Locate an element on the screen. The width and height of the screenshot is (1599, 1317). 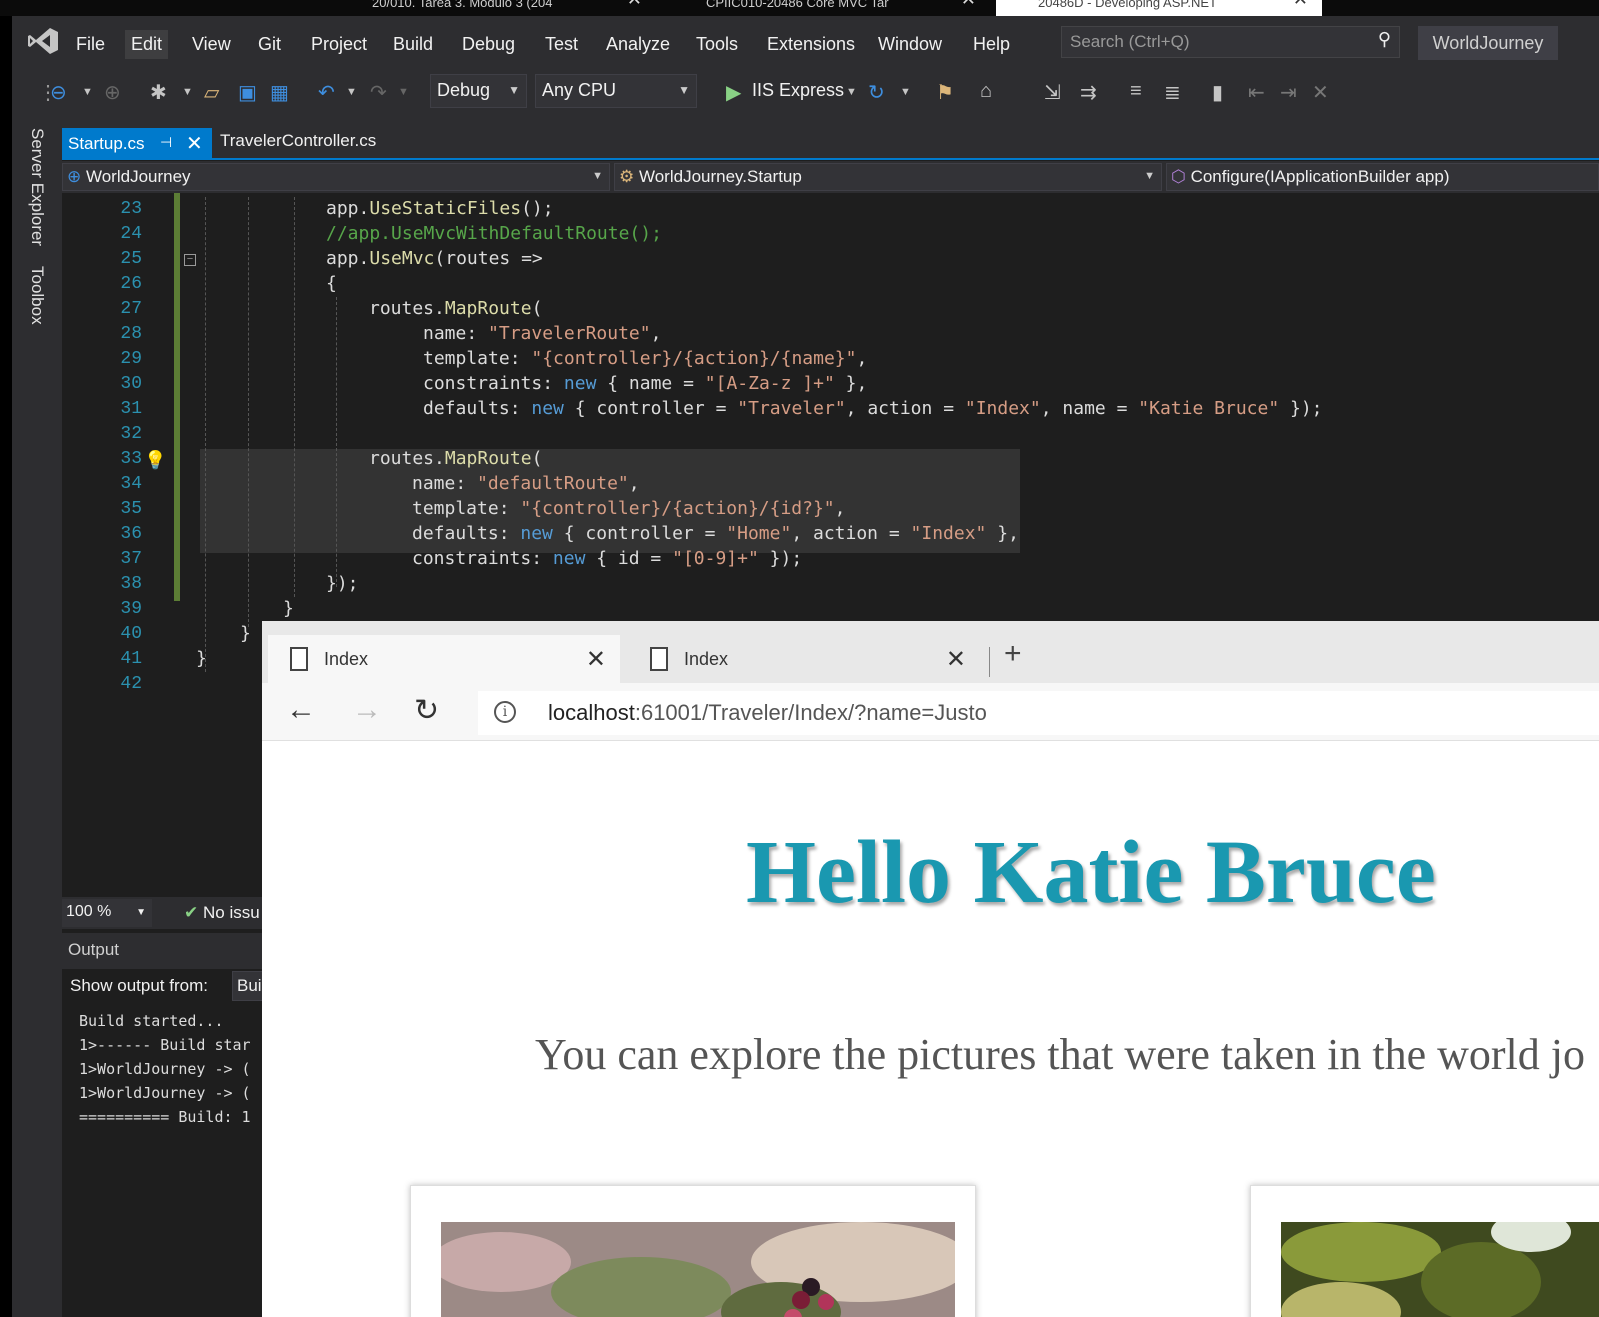
code-line: app.UseMvc(routes => is located at coordinates (434, 258).